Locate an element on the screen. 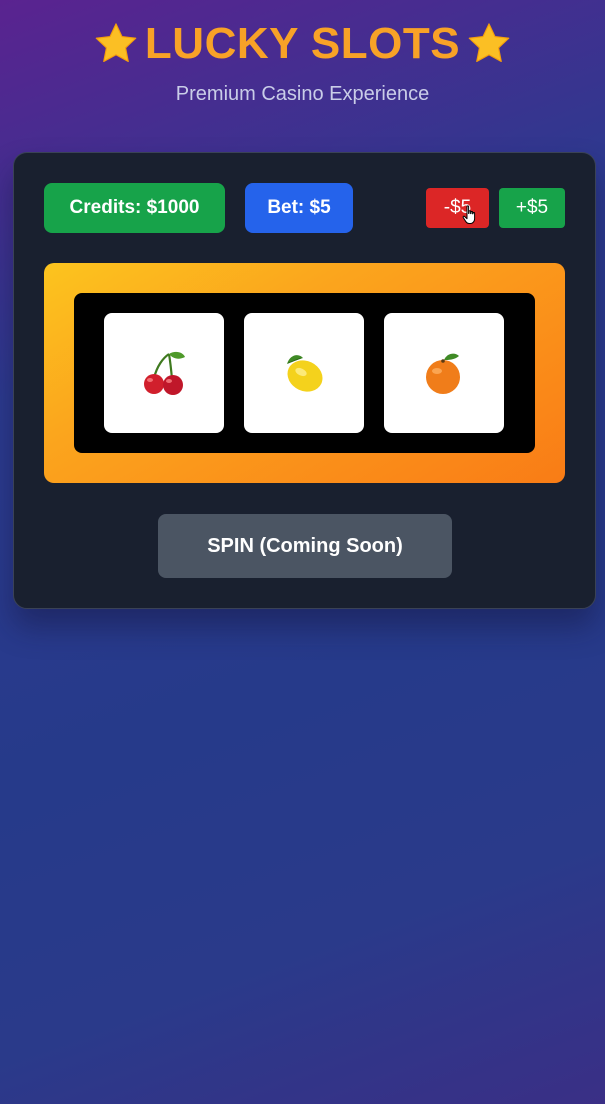 The height and width of the screenshot is (1104, 605). cherry-icon is located at coordinates (164, 373).